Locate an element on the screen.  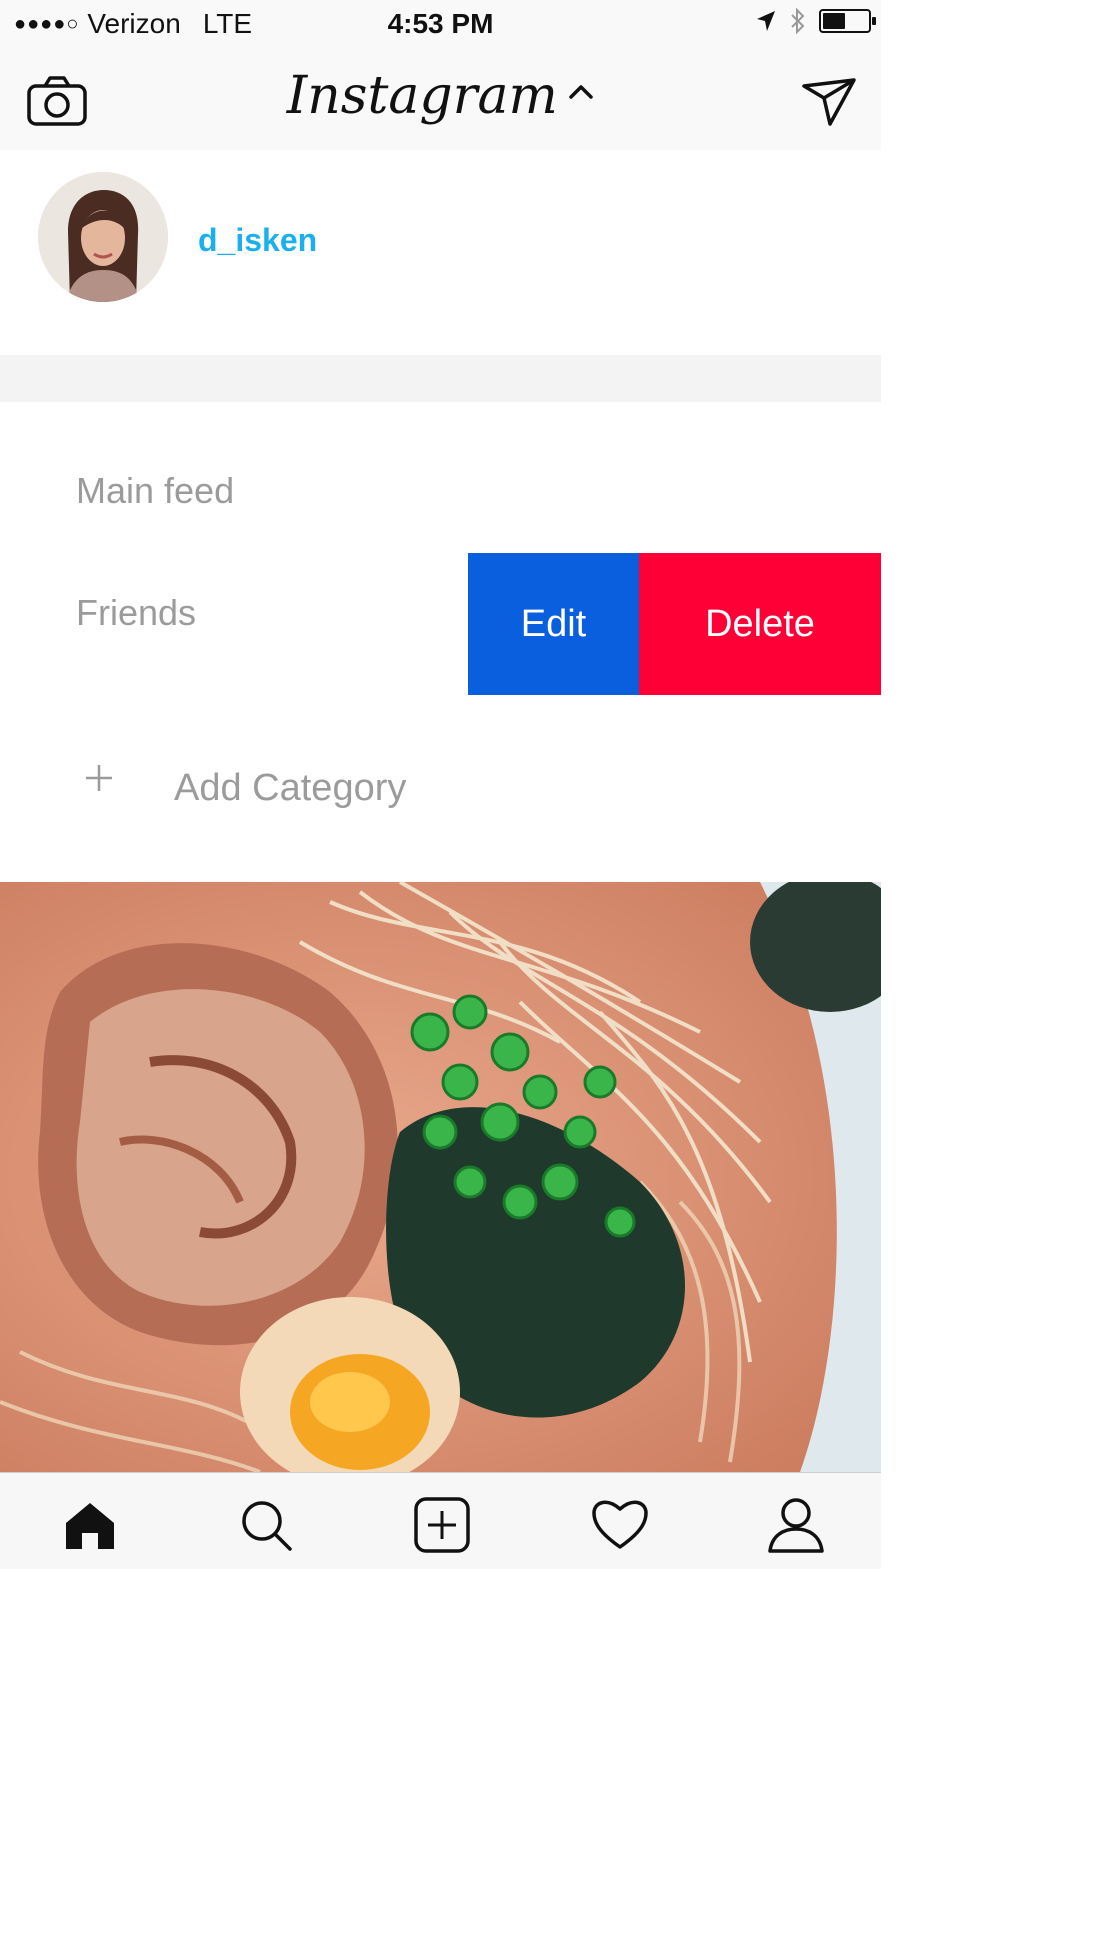
status-time: 4:53 PM is located at coordinates (440, 23).